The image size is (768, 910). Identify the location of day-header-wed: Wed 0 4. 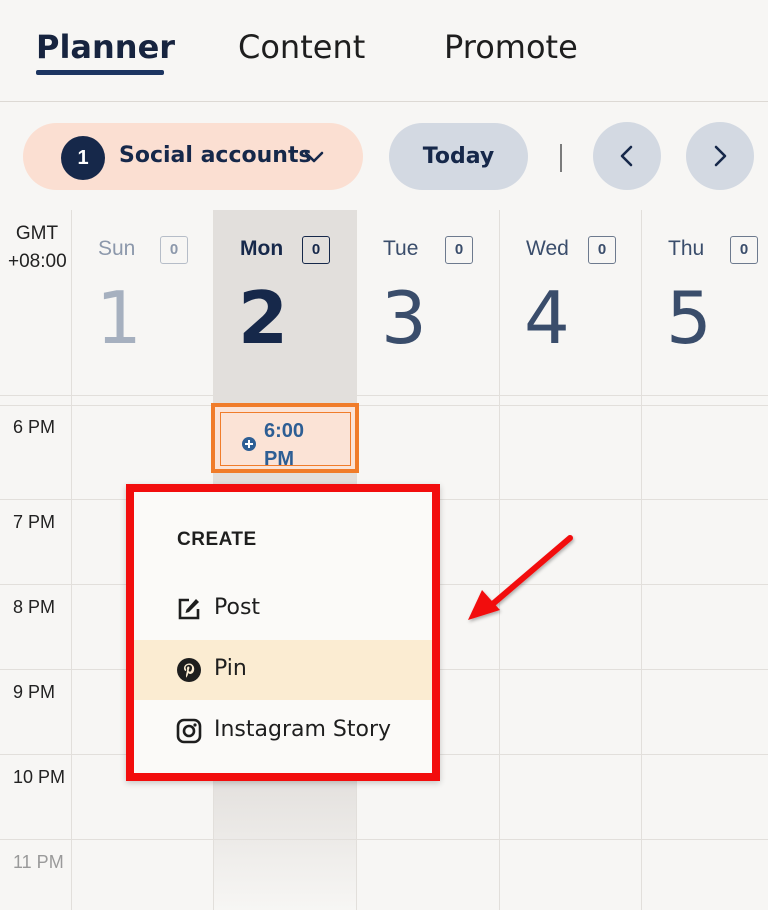
(571, 302).